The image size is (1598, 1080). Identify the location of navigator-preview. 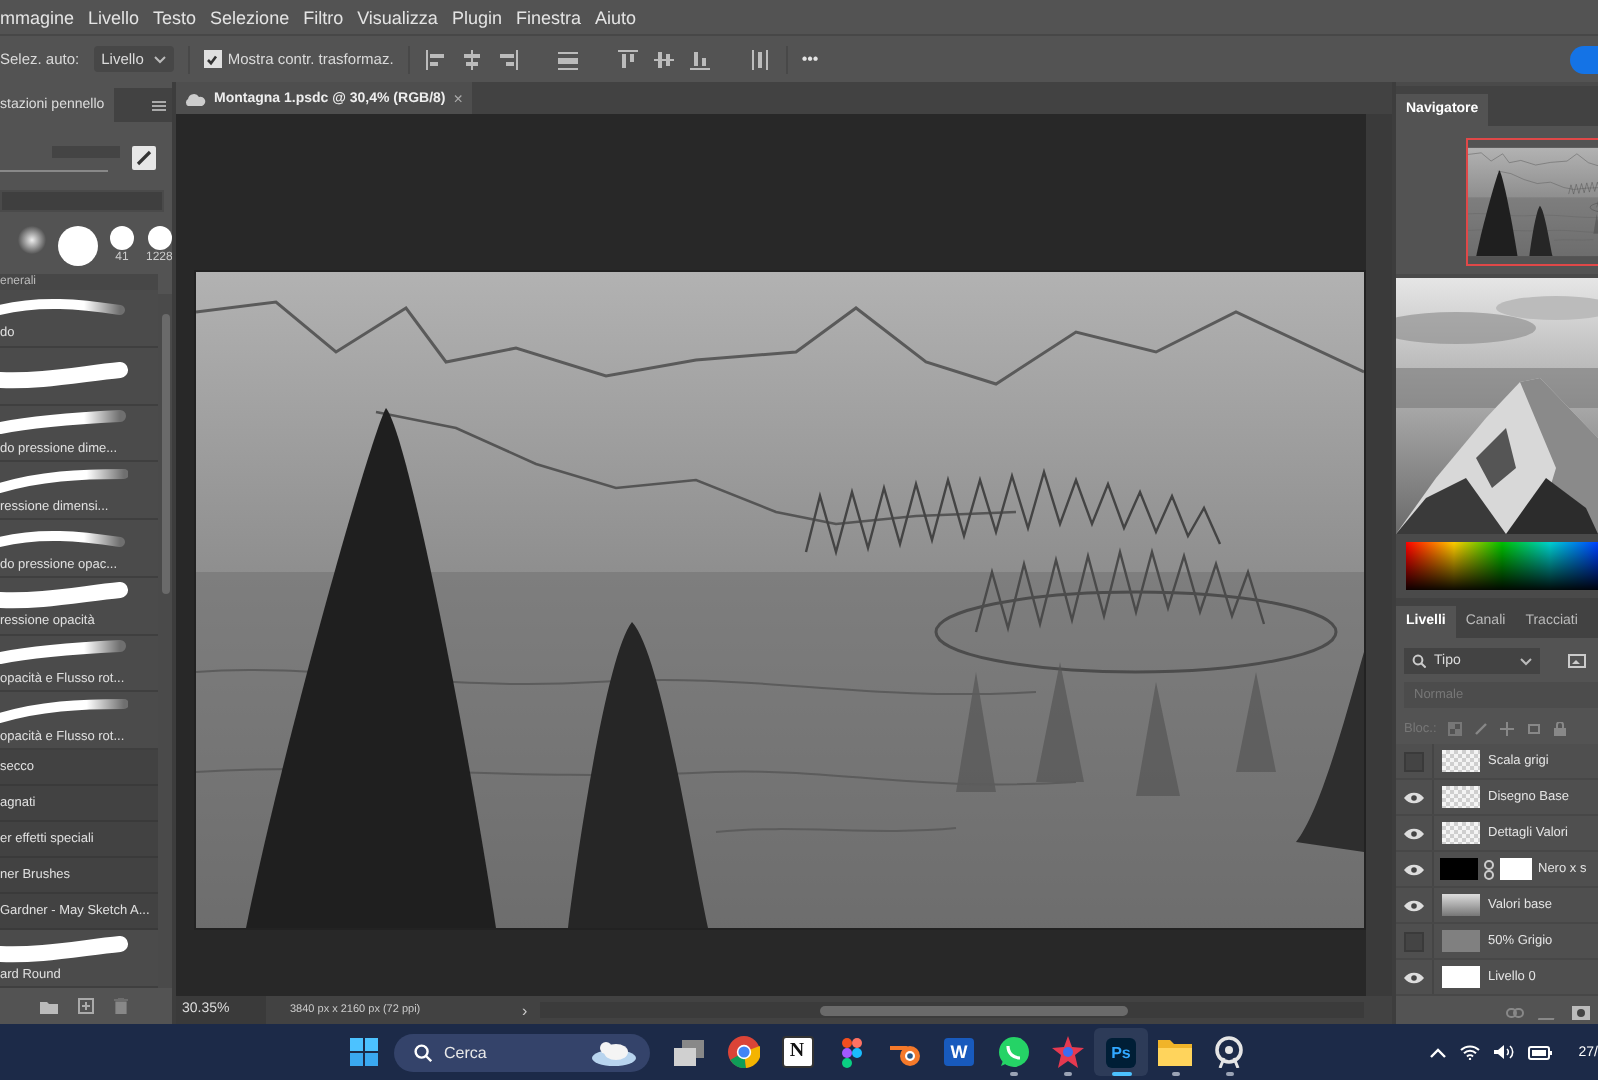
(1532, 202).